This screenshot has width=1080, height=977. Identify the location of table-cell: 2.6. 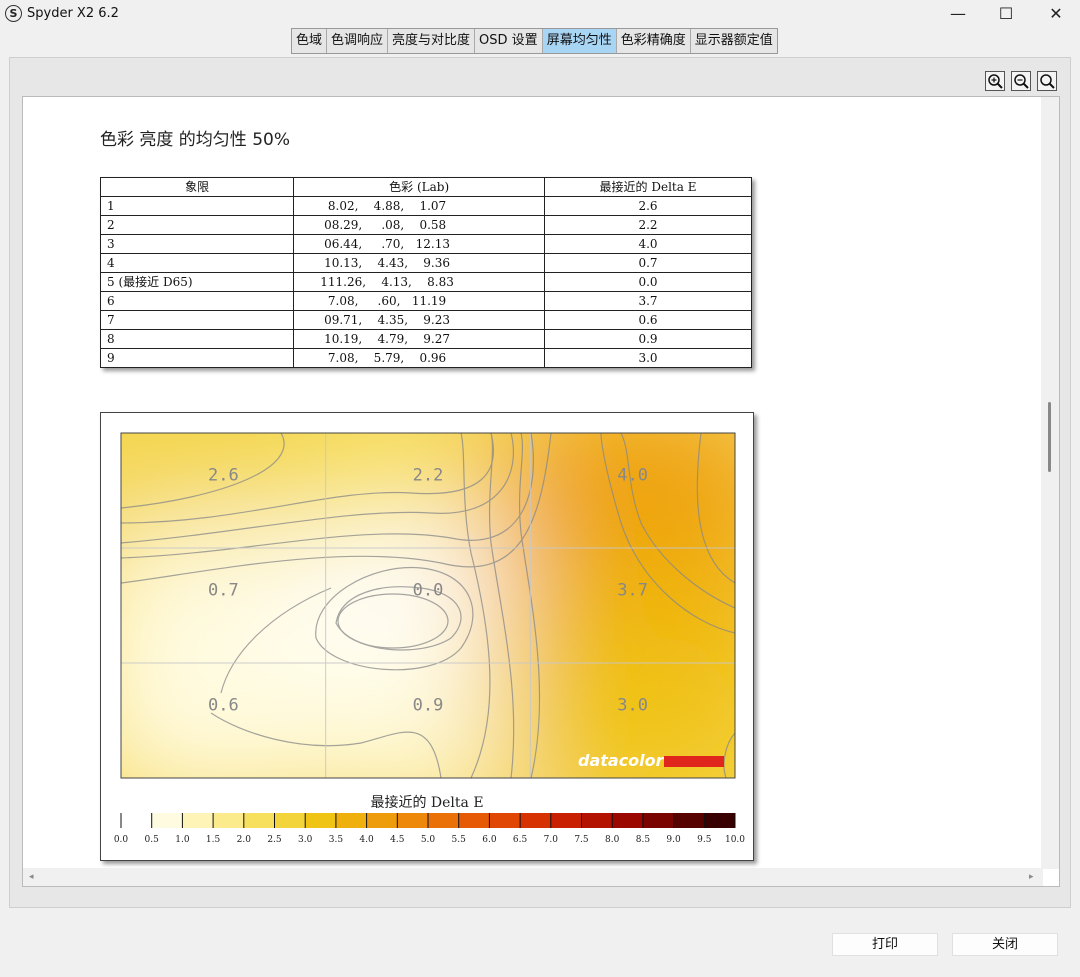
(648, 206).